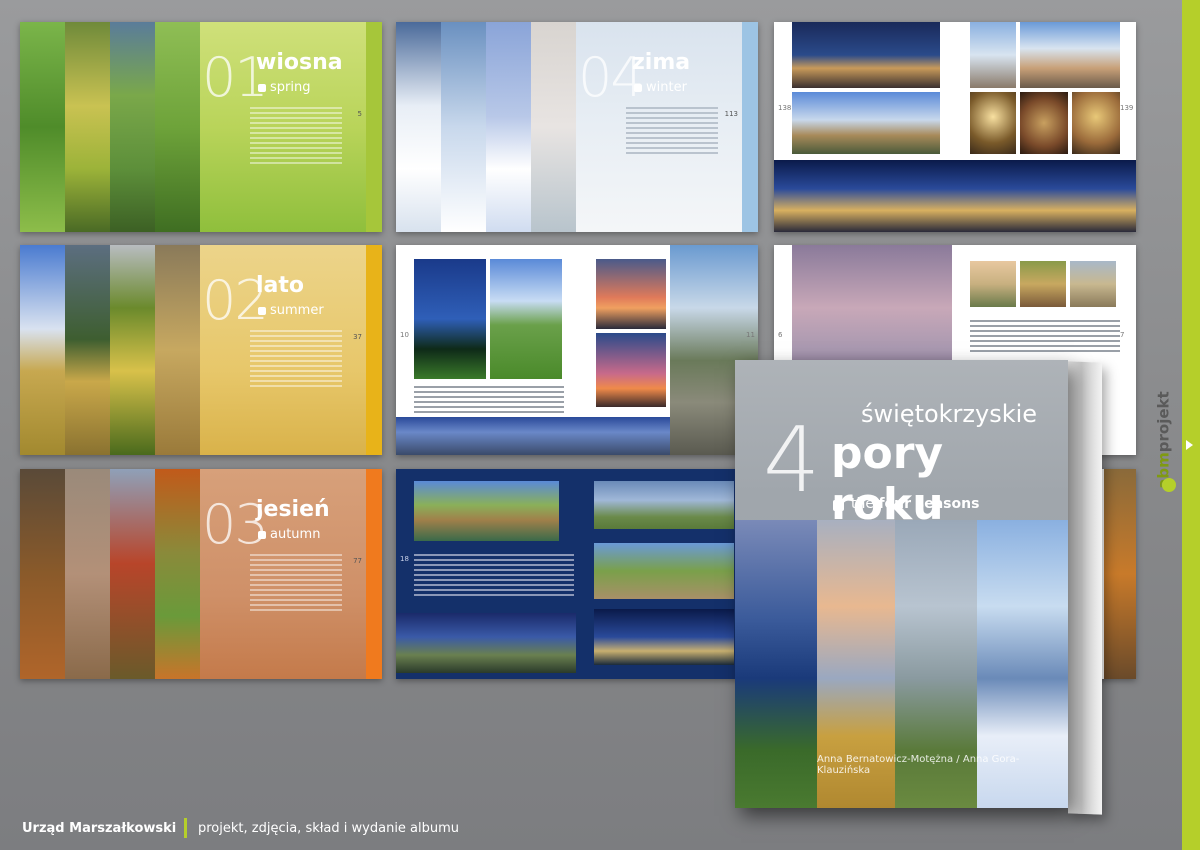 The height and width of the screenshot is (850, 1200). I want to click on footer-divider, so click(185, 828).